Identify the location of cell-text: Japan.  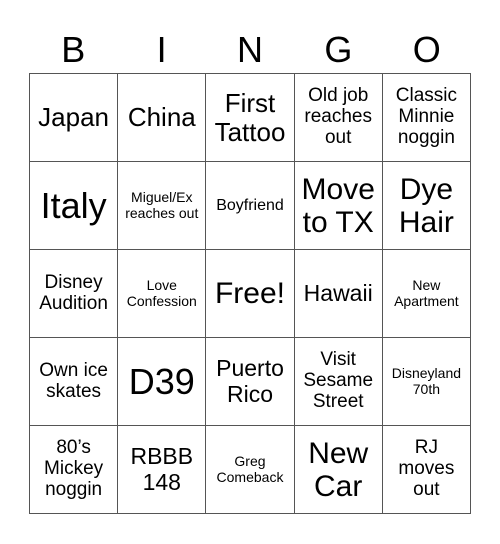
(74, 117).